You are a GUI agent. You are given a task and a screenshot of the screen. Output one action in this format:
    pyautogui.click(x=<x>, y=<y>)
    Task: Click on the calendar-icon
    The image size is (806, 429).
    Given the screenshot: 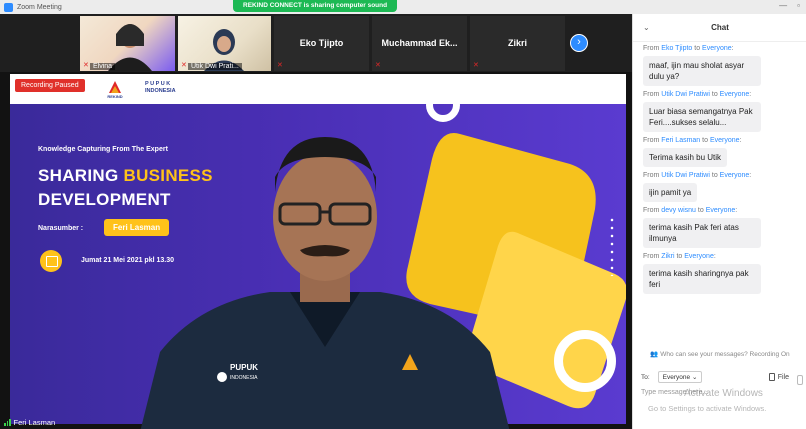 What is the action you would take?
    pyautogui.click(x=51, y=261)
    